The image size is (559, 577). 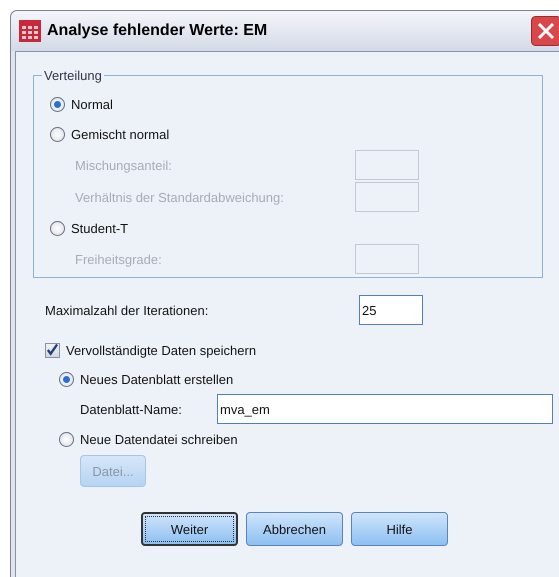 What do you see at coordinates (180, 197) in the screenshot?
I see `field-label: Verhältnis der Standardabweichung:` at bounding box center [180, 197].